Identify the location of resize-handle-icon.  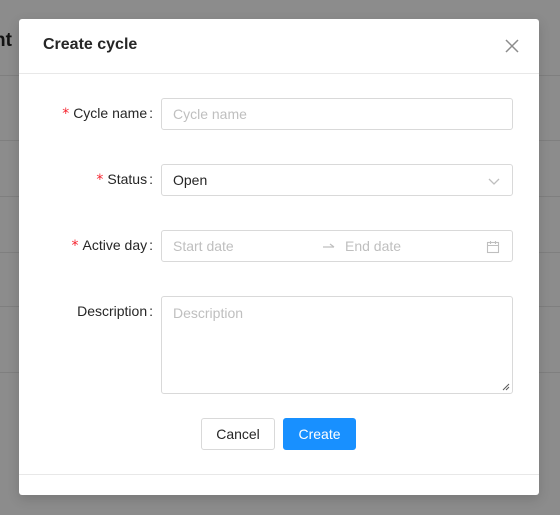
(506, 387).